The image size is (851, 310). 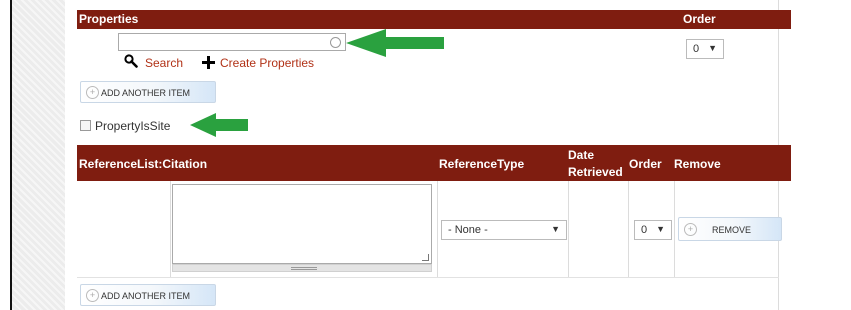 I want to click on properties-add-another-button: + ADD ANOTHER ITEM, so click(x=148, y=92).